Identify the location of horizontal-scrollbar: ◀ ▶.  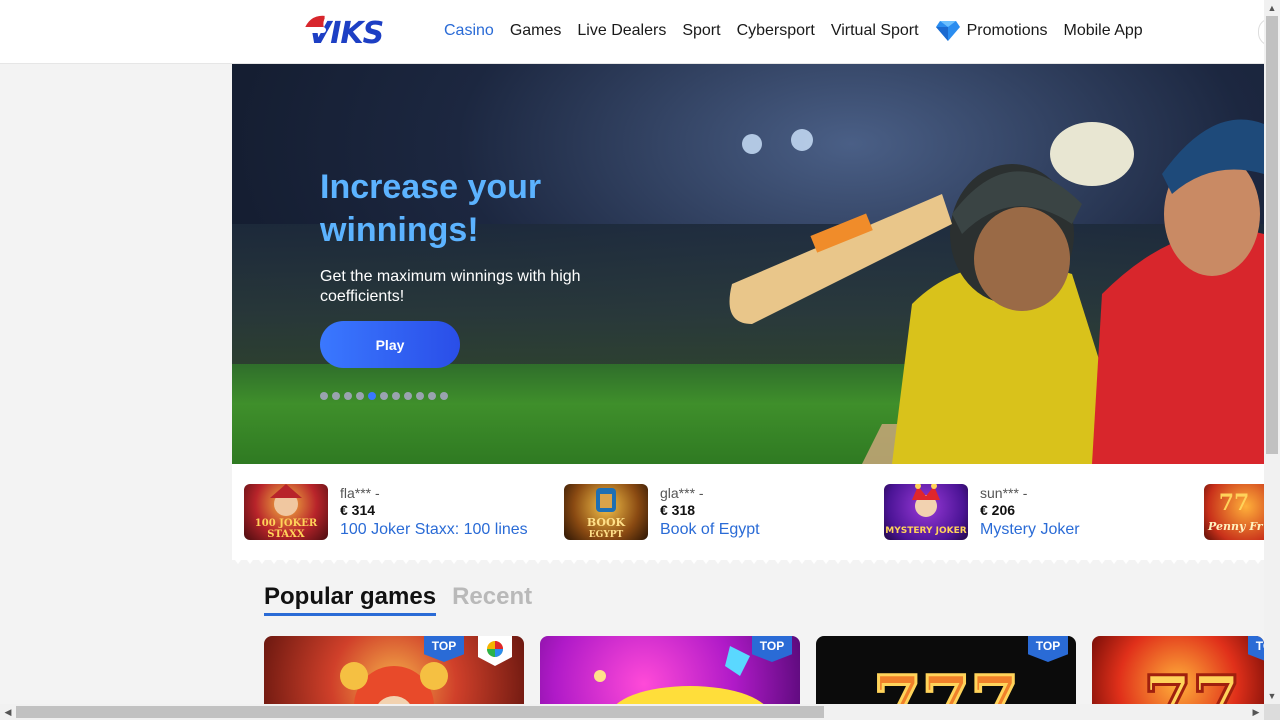
(632, 712).